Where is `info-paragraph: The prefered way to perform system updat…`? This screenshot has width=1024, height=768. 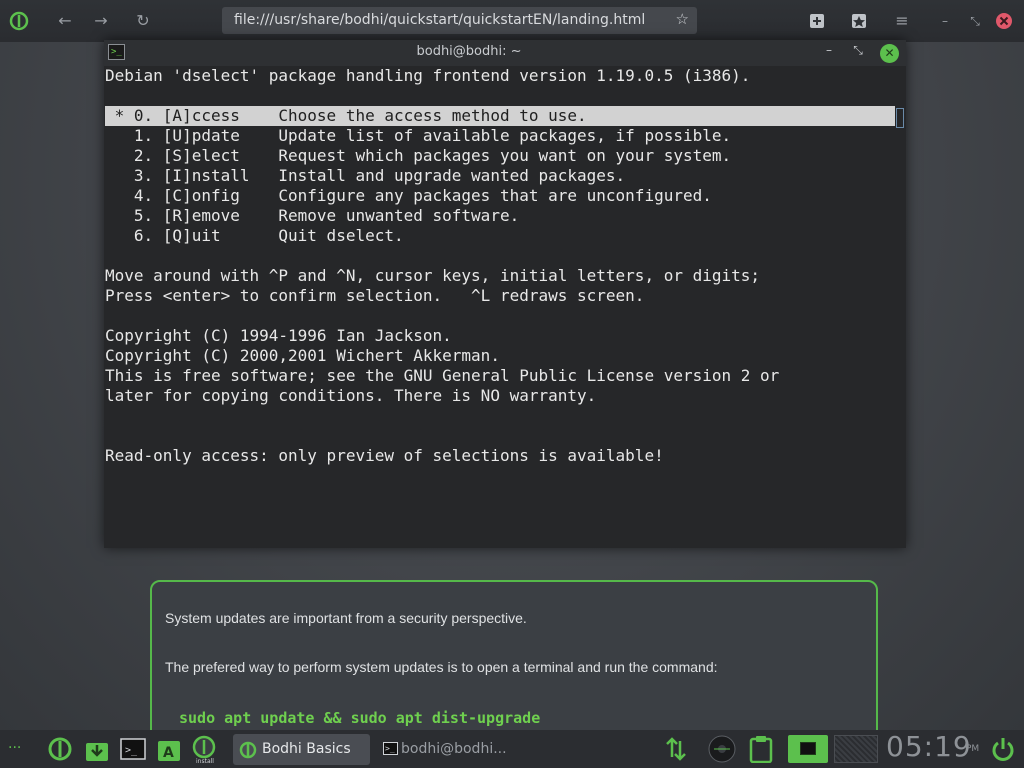
info-paragraph: The prefered way to perform system updat… is located at coordinates (441, 667).